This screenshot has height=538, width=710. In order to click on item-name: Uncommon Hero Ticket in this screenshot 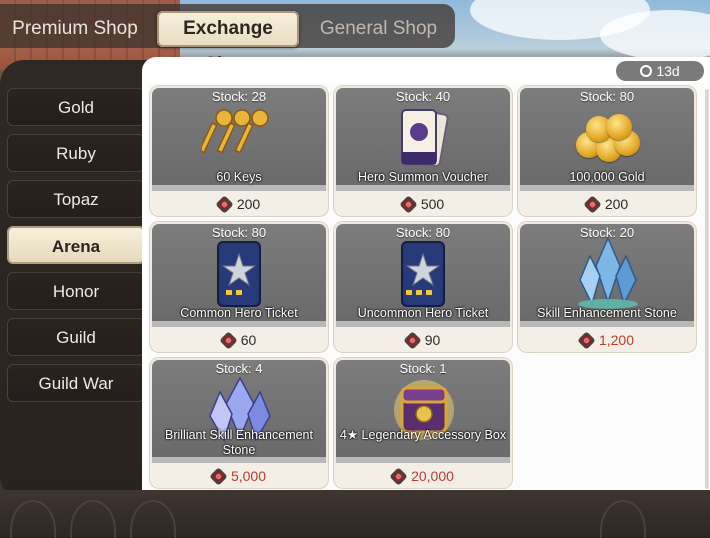, I will do `click(423, 313)`.